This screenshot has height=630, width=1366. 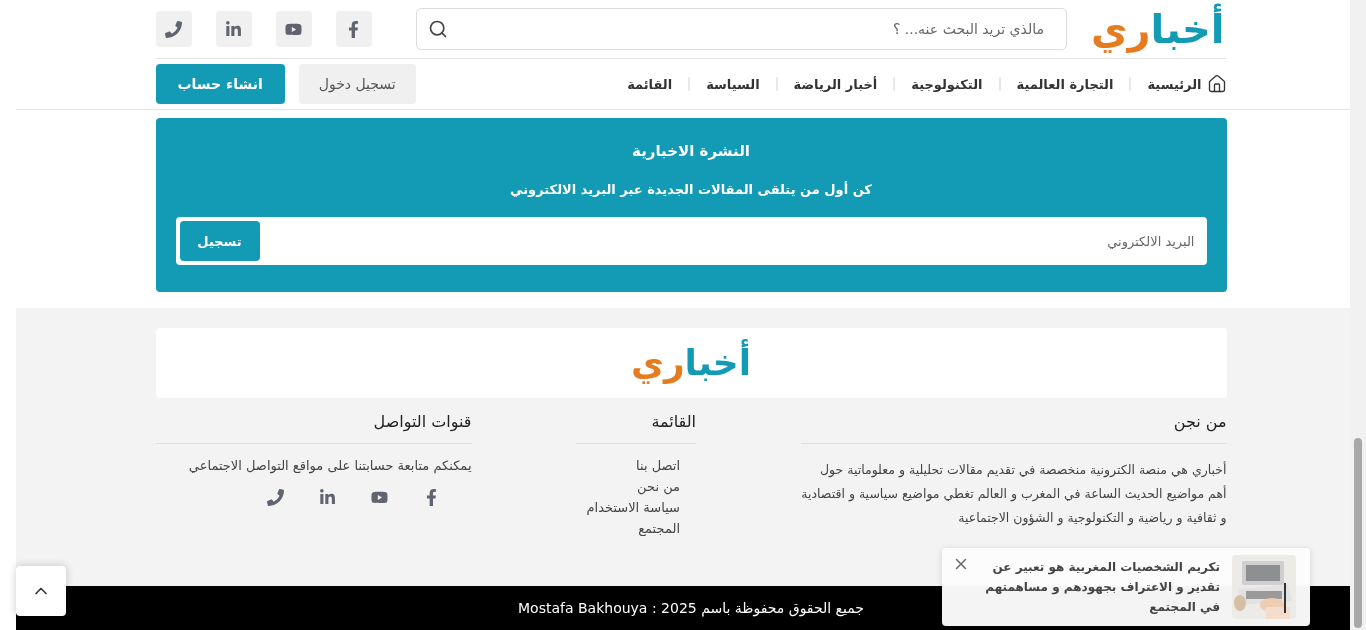 What do you see at coordinates (1013, 494) in the screenshot?
I see `about-text: أخباري هي منصة الكترونية منخصصة في تقديم مقالات تحليلية و معلوماتية حول أهم مواضيع الحديث الساعة في المغرب و العالم تغطي مواضيع سياسية و اقتصادية و ثقافية و رياضية و التكنولوجية و الشؤون الاجتماعية` at bounding box center [1013, 494].